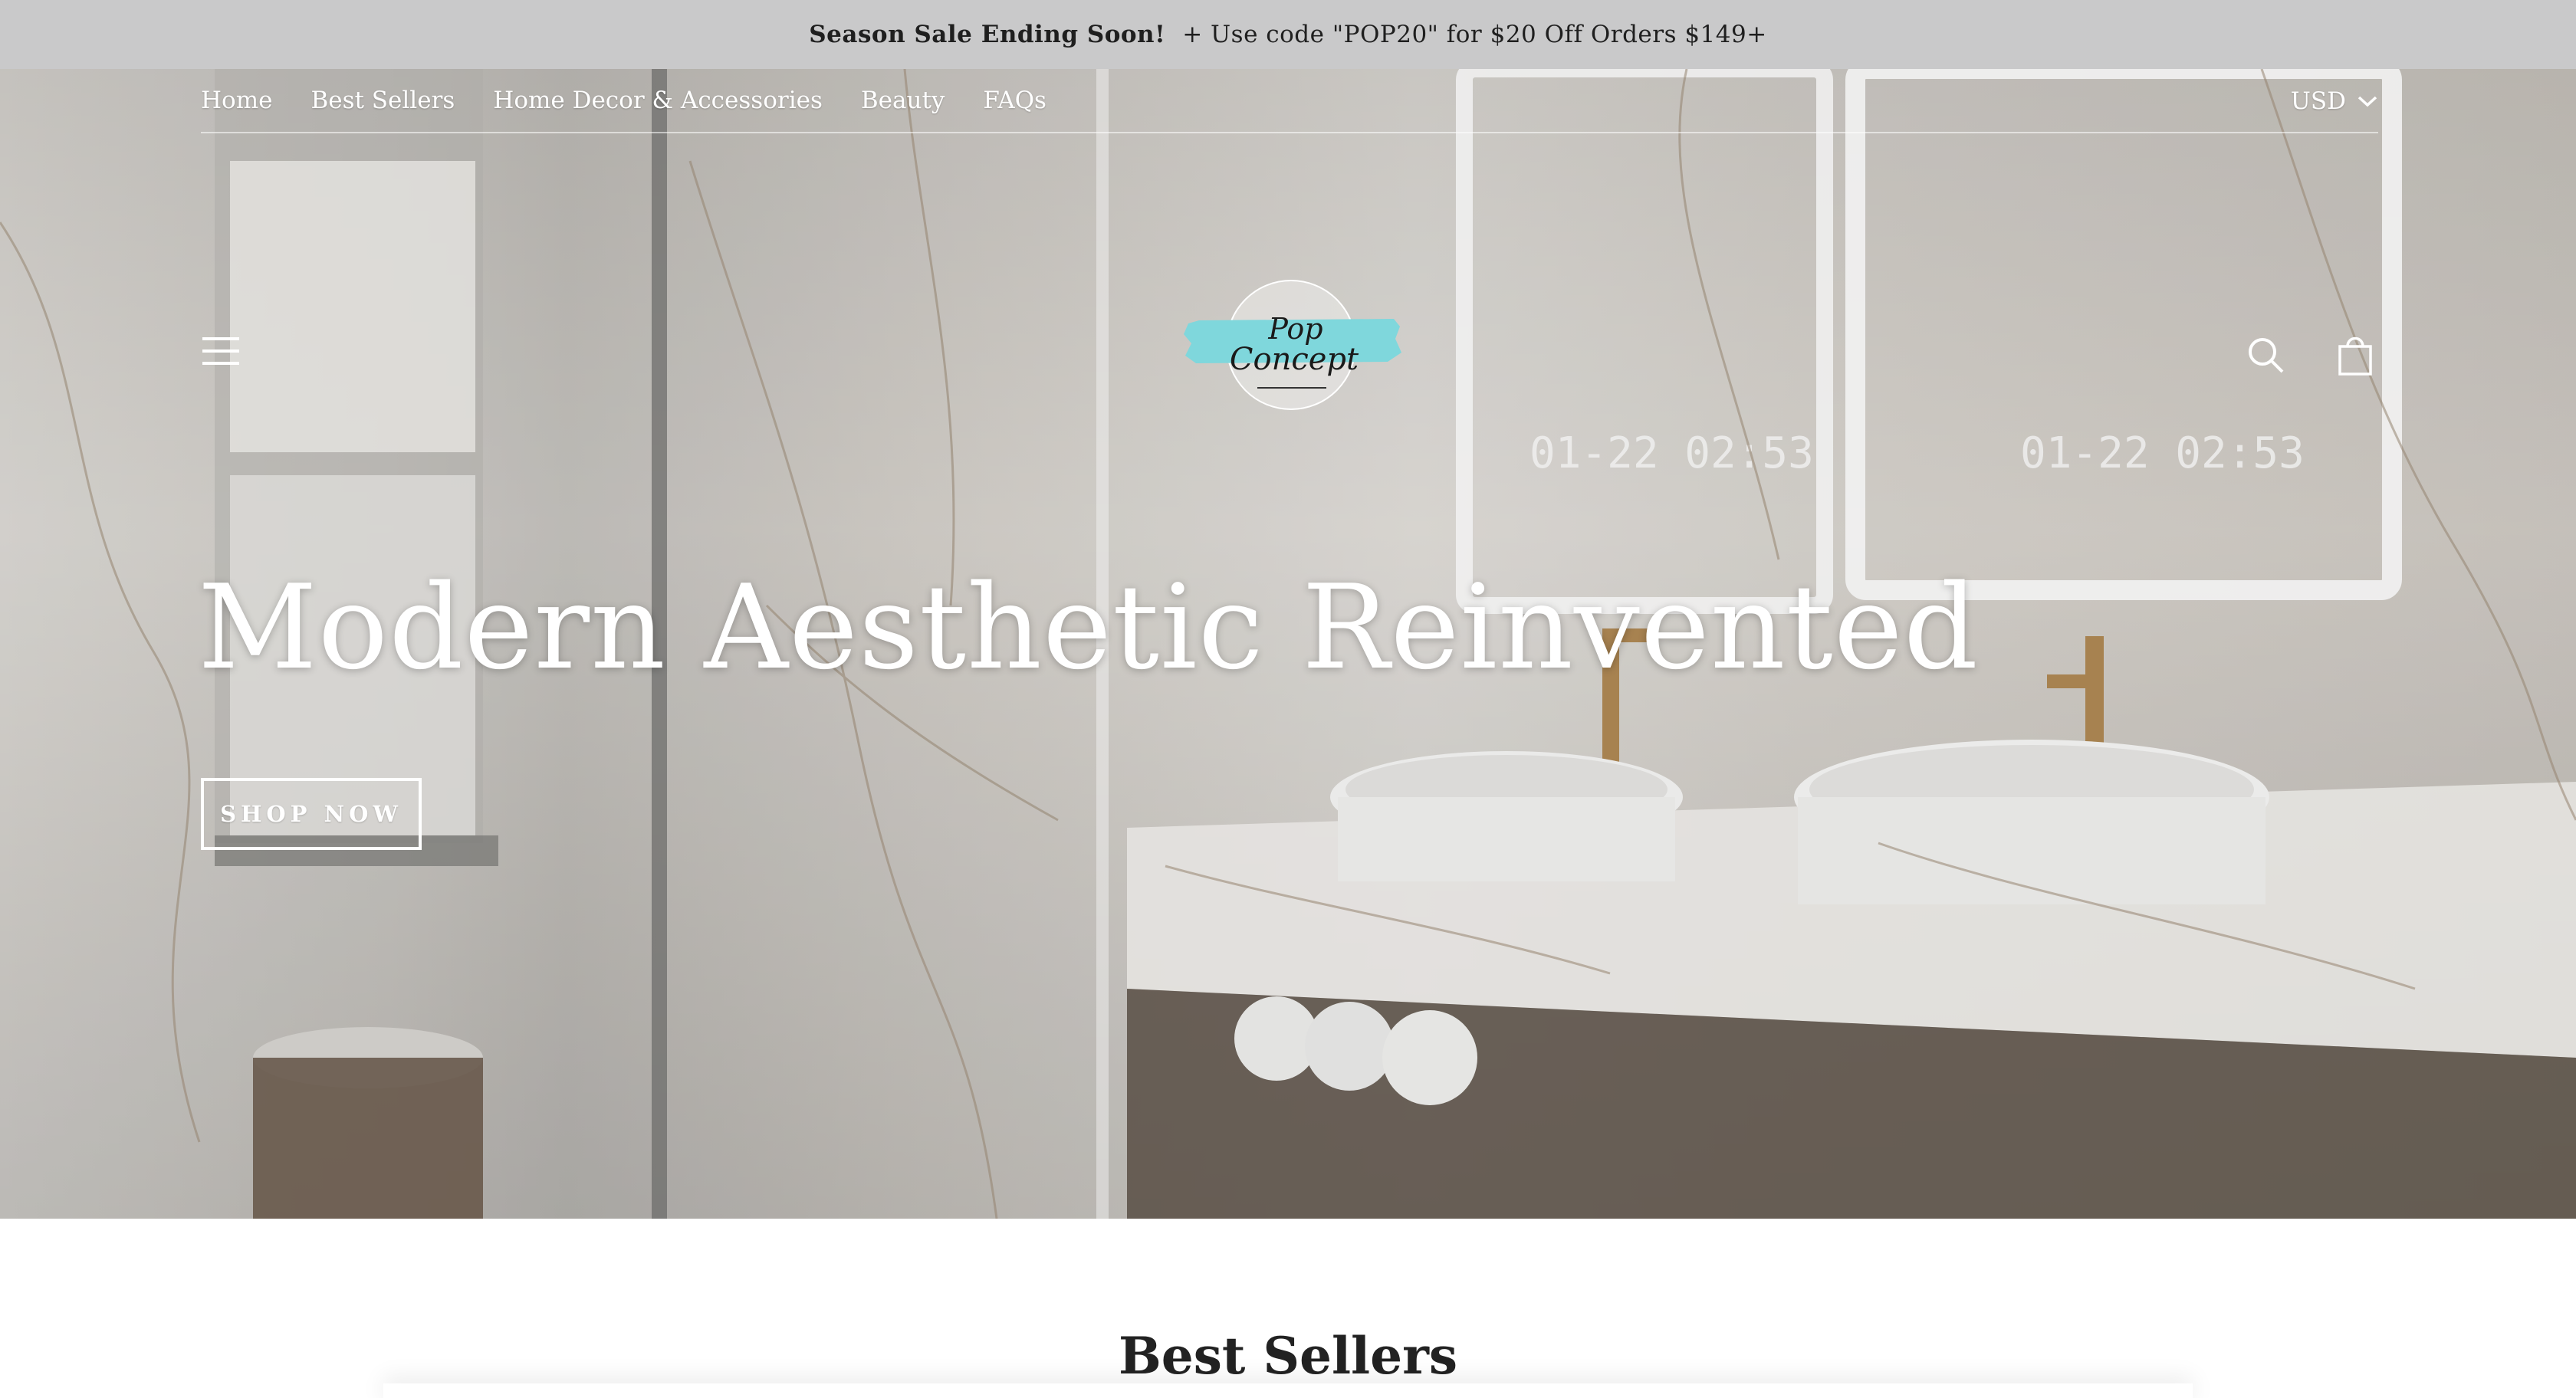 The height and width of the screenshot is (1398, 2576). I want to click on nav-link-beauty: Beauty, so click(903, 100).